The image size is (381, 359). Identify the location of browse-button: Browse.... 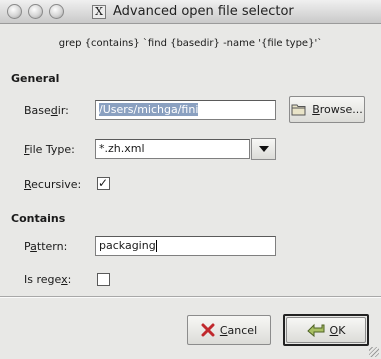
(327, 109).